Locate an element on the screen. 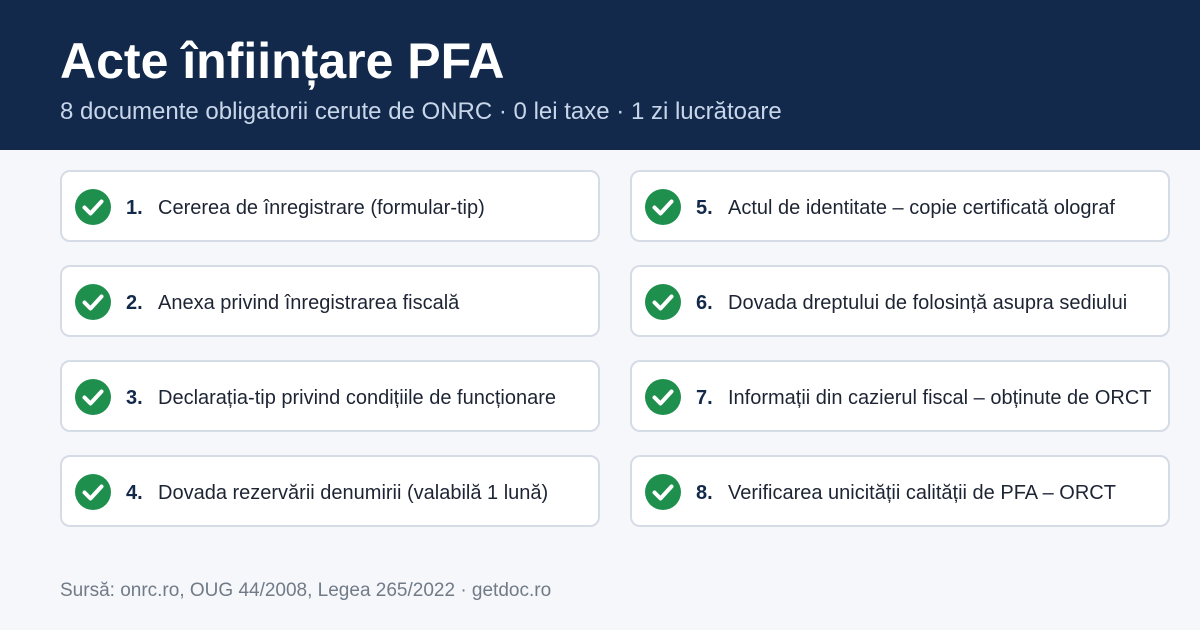  document-card-2: 2. Anexa privind înregistrarea fiscală is located at coordinates (330, 301).